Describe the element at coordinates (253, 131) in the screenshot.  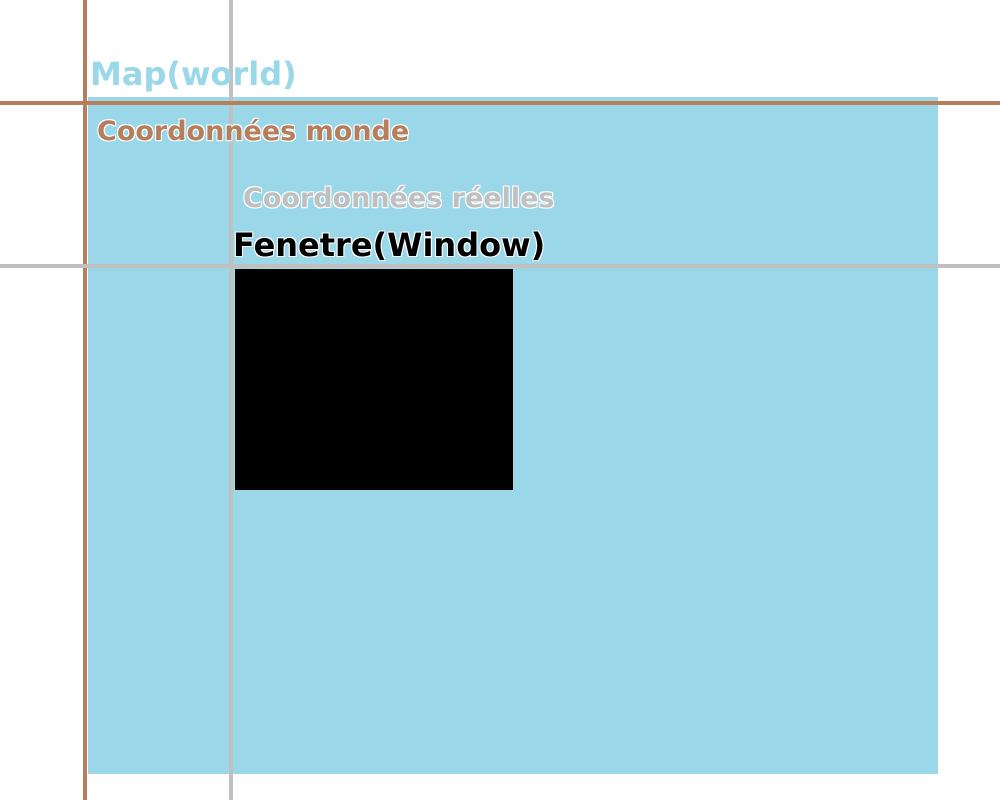
I see `world-coordinates-label: Coordonnées monde` at that location.